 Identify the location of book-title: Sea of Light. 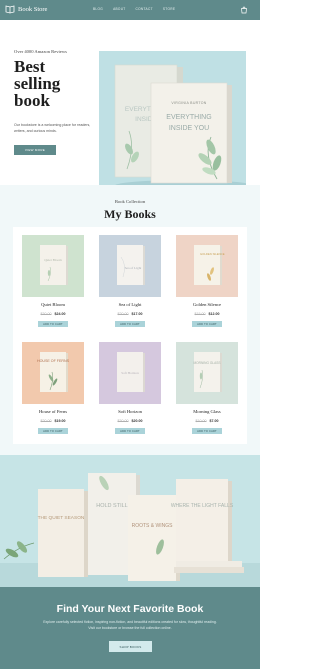
(130, 304).